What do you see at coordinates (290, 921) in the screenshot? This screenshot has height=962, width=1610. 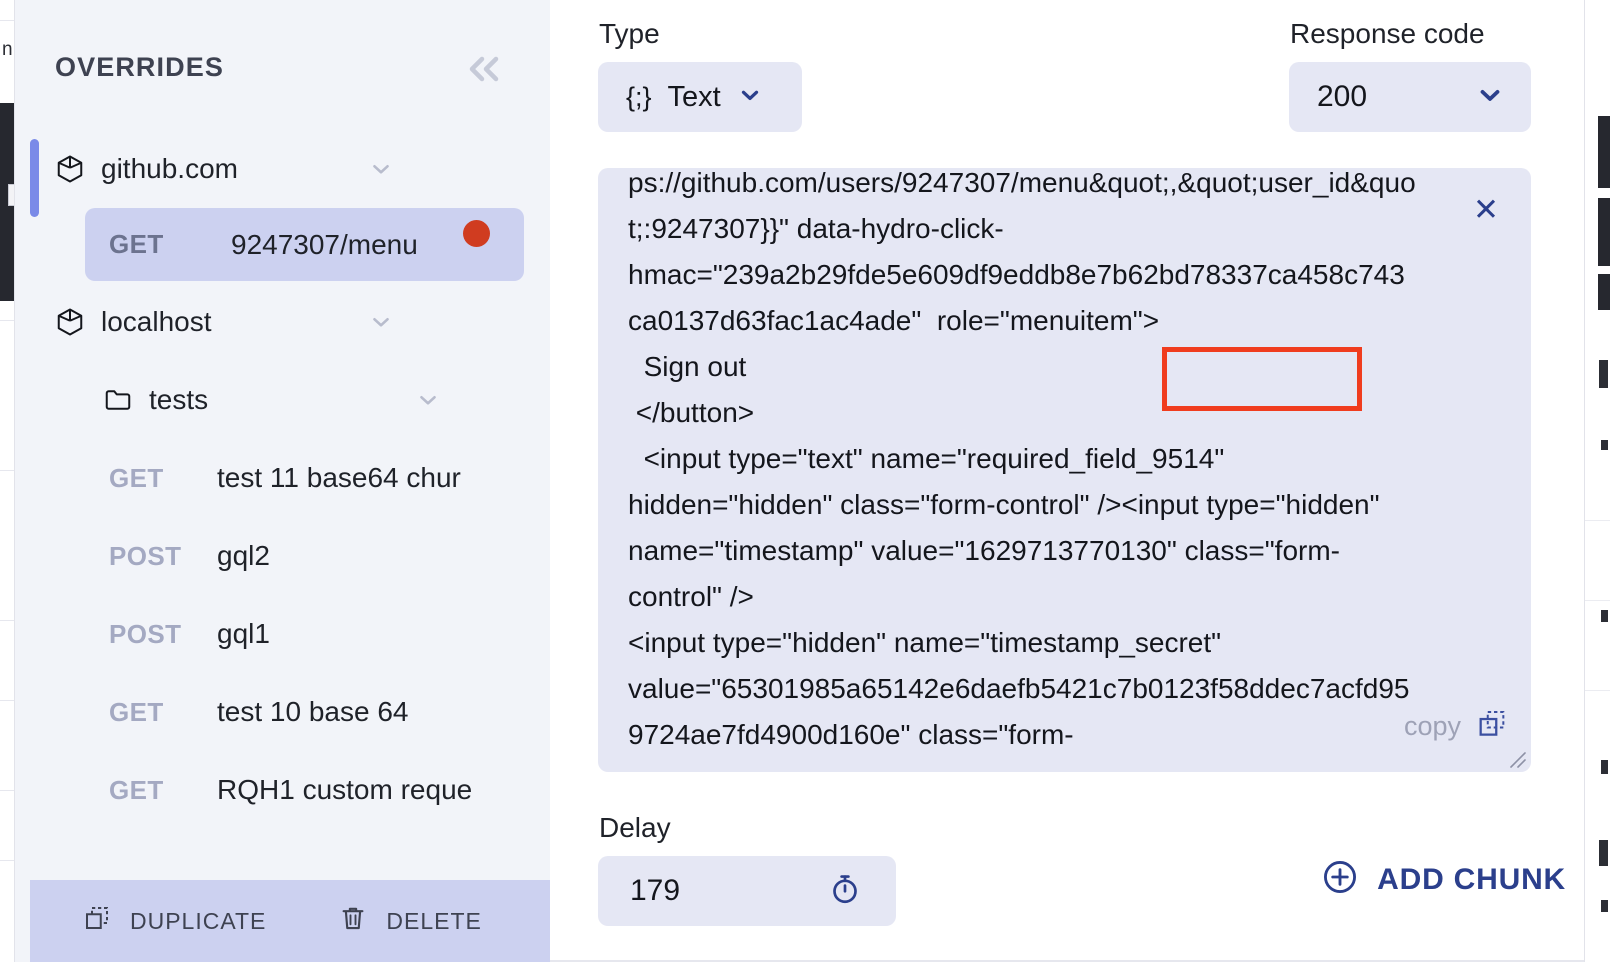 I see `sidebar-footer: DUPLICATE DELETE` at bounding box center [290, 921].